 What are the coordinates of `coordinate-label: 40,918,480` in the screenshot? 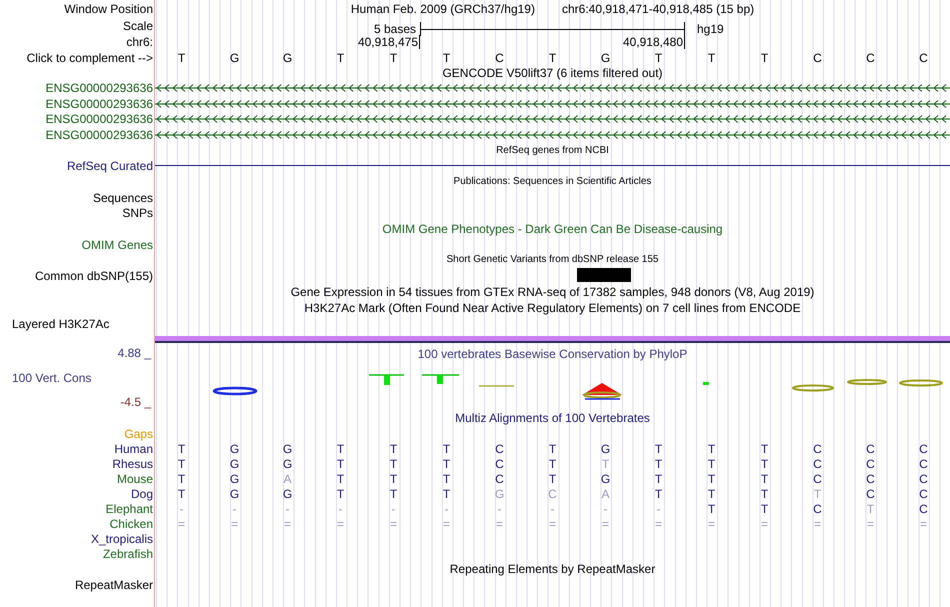 It's located at (653, 42).